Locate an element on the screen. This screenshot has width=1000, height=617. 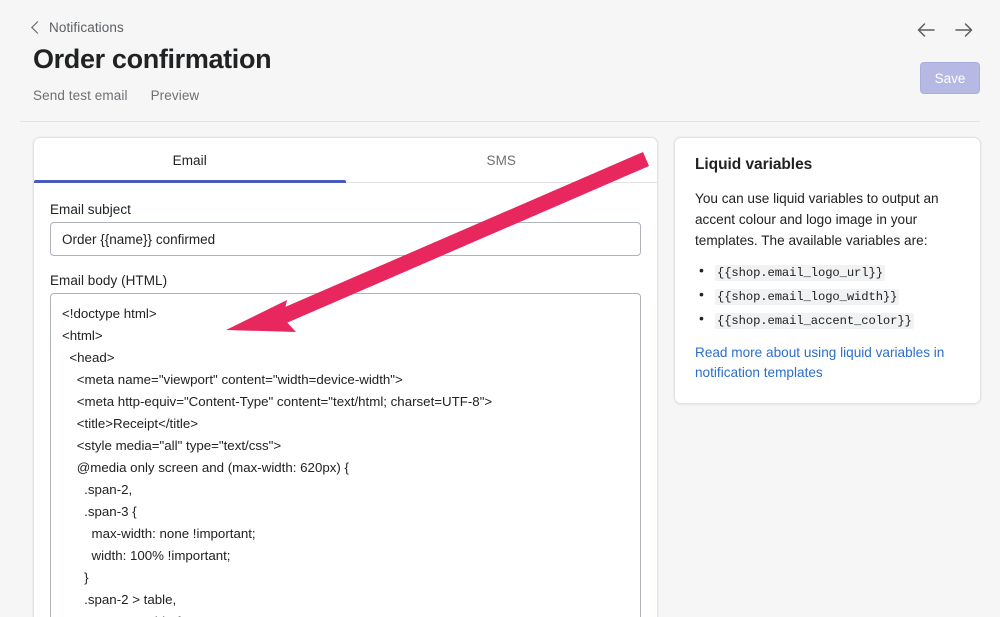
tab-sms: SMS is located at coordinates (502, 160).